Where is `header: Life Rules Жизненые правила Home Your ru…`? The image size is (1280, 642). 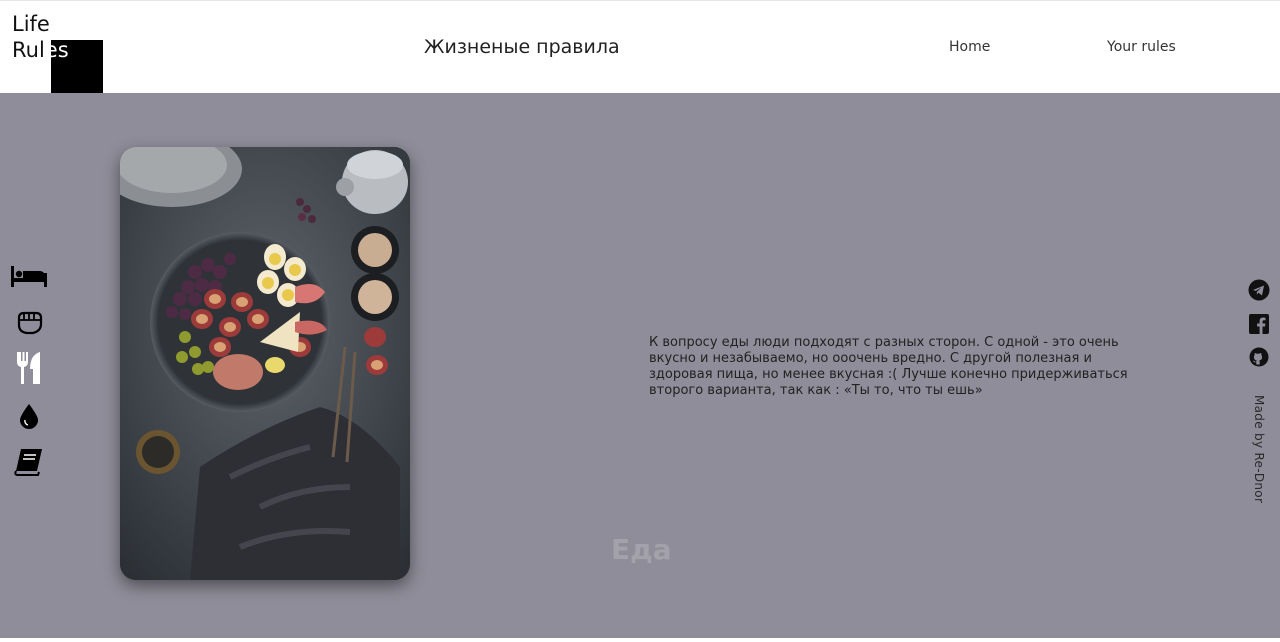 header: Life Rules Жизненые правила Home Your ru… is located at coordinates (640, 46).